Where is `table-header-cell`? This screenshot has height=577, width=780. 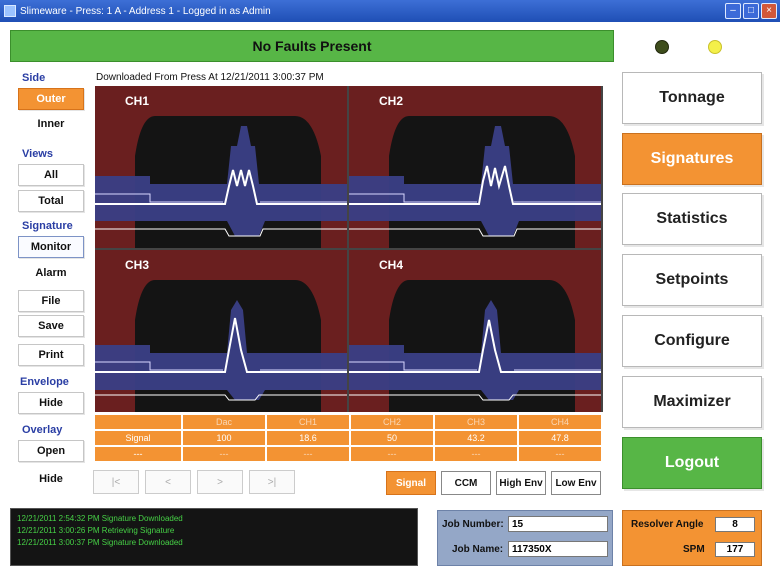 table-header-cell is located at coordinates (138, 422).